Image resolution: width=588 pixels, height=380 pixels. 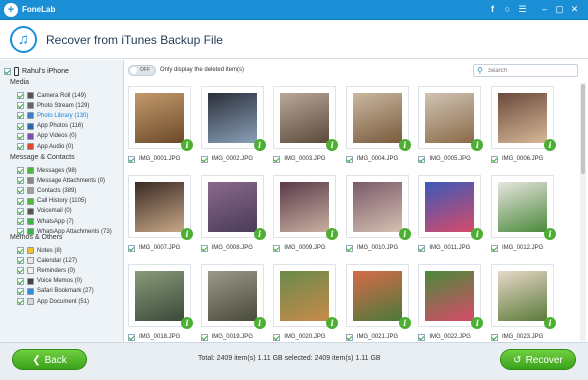 What do you see at coordinates (583, 129) in the screenshot?
I see `scroll-thumb` at bounding box center [583, 129].